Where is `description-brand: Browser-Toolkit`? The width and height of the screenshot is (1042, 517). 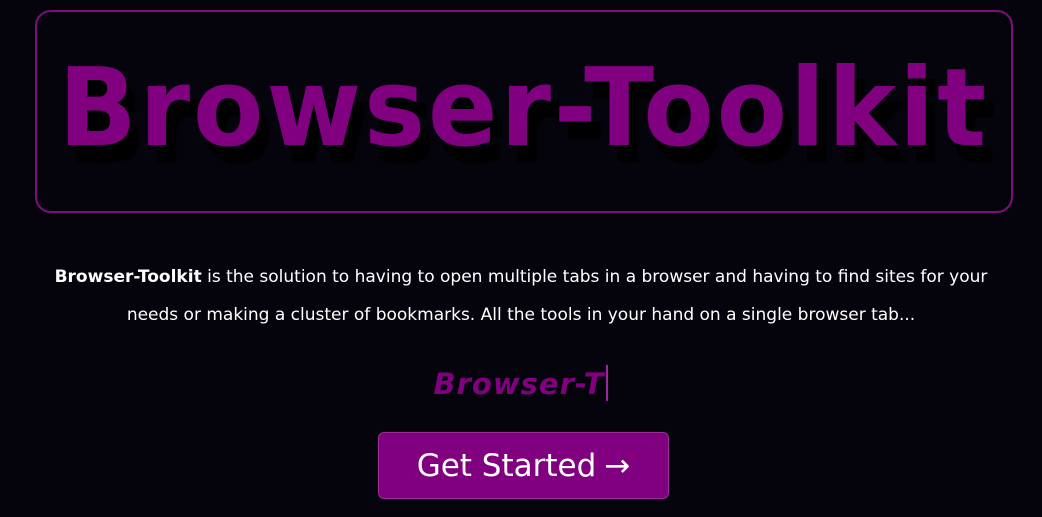
description-brand: Browser-Toolkit is located at coordinates (128, 277).